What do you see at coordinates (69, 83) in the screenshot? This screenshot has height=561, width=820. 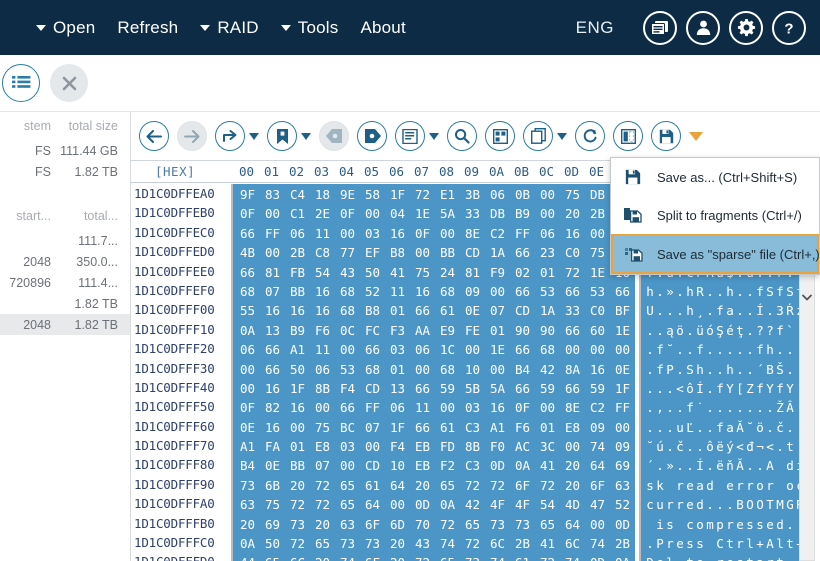 I see `close-icon` at bounding box center [69, 83].